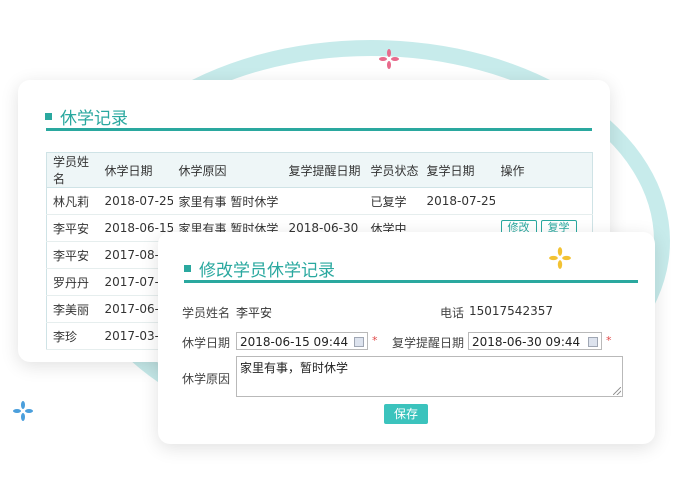 The image size is (687, 490). What do you see at coordinates (135, 170) in the screenshot?
I see `column-header: 休学日期` at bounding box center [135, 170].